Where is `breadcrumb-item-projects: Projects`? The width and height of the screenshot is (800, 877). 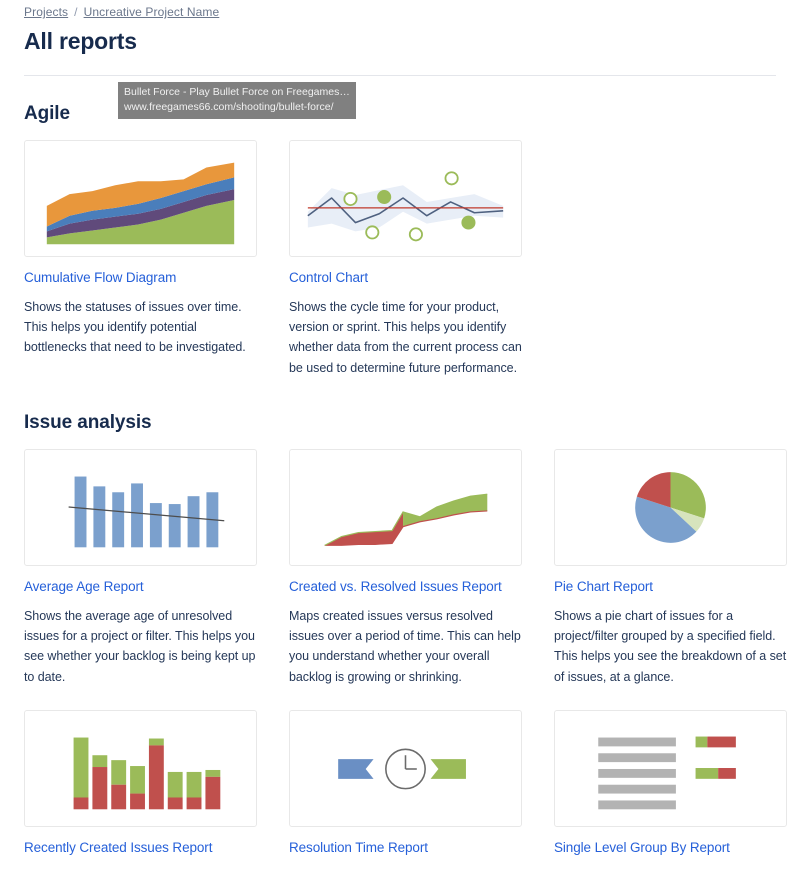 breadcrumb-item-projects: Projects is located at coordinates (46, 12).